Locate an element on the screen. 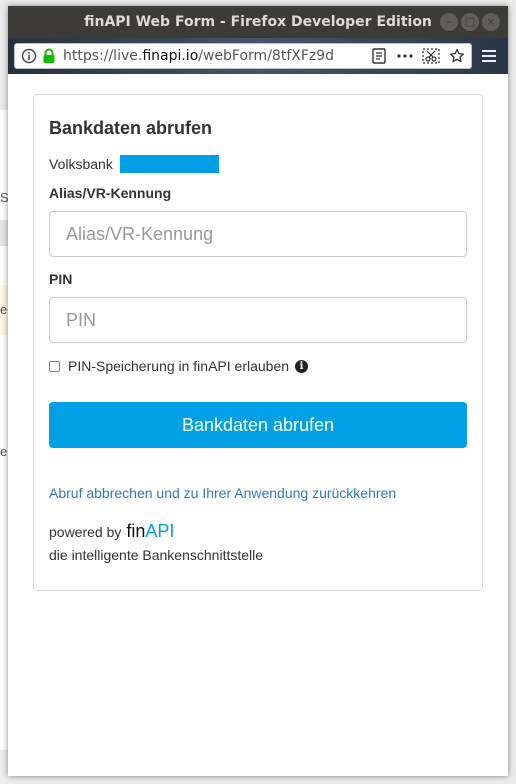 This screenshot has height=784, width=516. url-text: https://live.finapi.io/webForm/8tfXFz9d is located at coordinates (216, 56).